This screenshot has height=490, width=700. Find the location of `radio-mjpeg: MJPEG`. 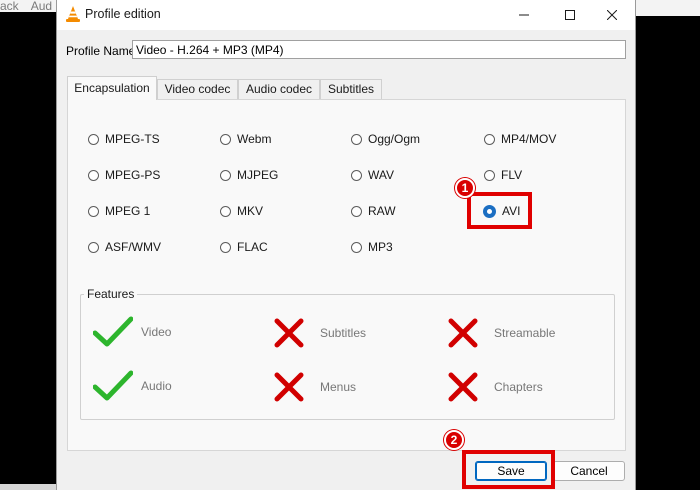

radio-mjpeg: MJPEG is located at coordinates (249, 175).